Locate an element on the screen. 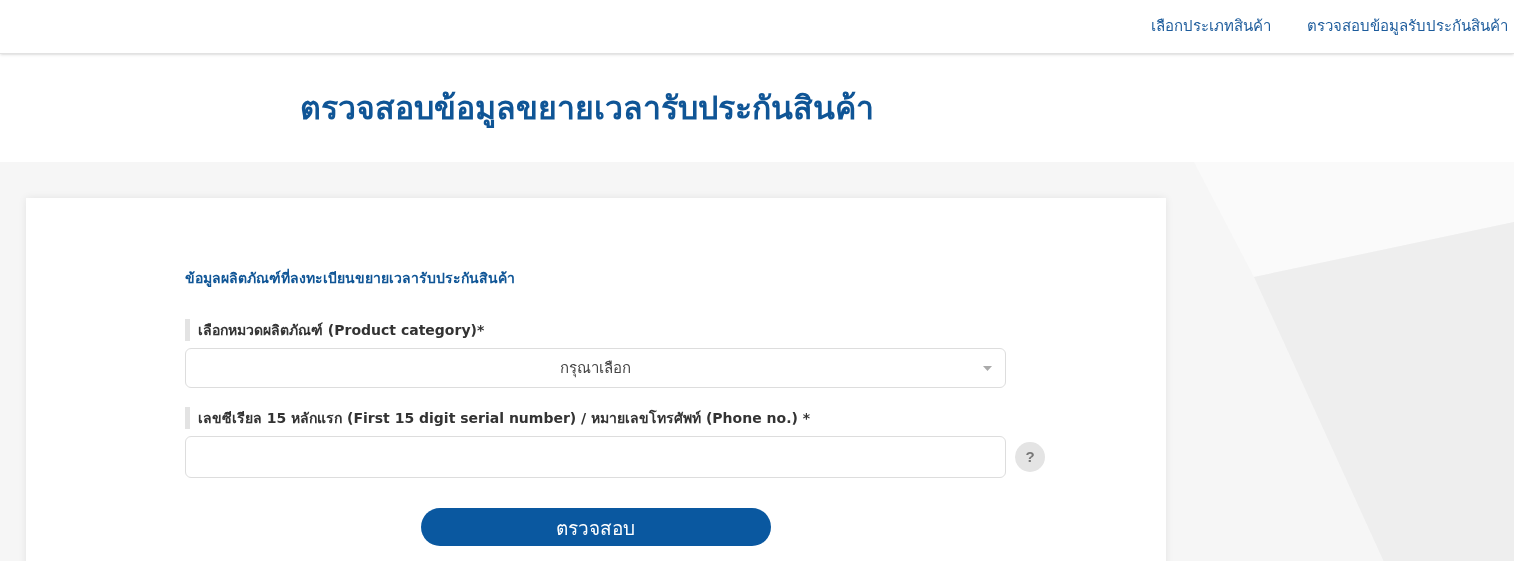 Image resolution: width=1514 pixels, height=561 pixels. serial-input-field is located at coordinates (595, 457).